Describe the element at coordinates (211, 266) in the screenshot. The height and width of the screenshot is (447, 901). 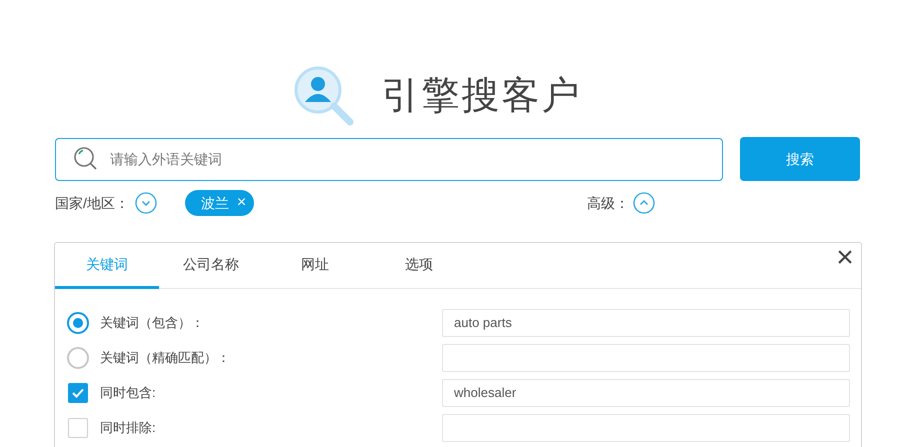
I see `tab: 公司名称` at that location.